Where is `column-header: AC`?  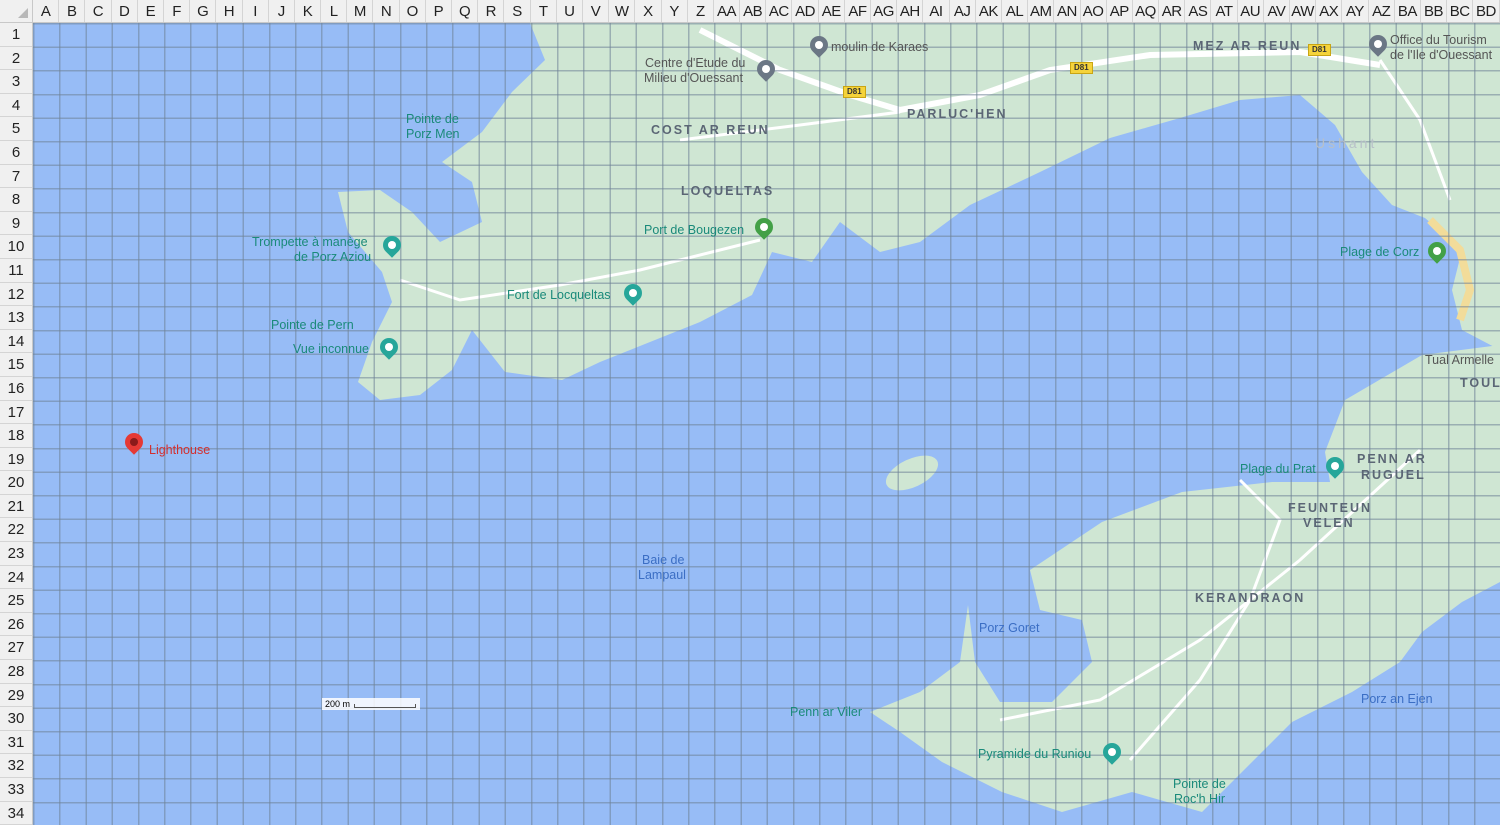
column-header: AC is located at coordinates (779, 11).